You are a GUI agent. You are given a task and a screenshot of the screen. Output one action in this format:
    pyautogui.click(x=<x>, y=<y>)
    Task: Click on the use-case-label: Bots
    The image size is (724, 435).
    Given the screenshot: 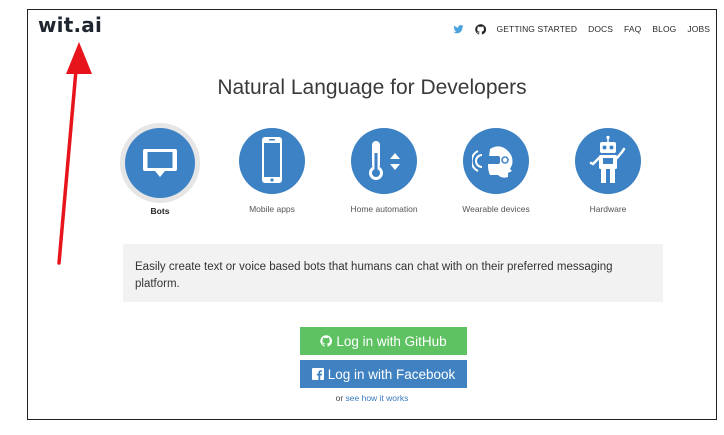 What is the action you would take?
    pyautogui.click(x=160, y=211)
    